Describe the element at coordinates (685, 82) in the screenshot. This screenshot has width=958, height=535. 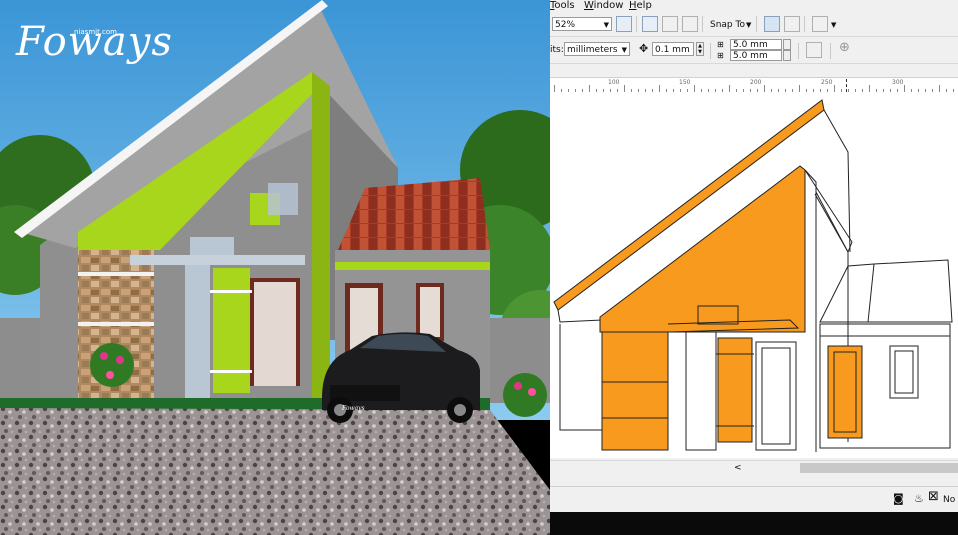
I see `ruler-label: 150` at that location.